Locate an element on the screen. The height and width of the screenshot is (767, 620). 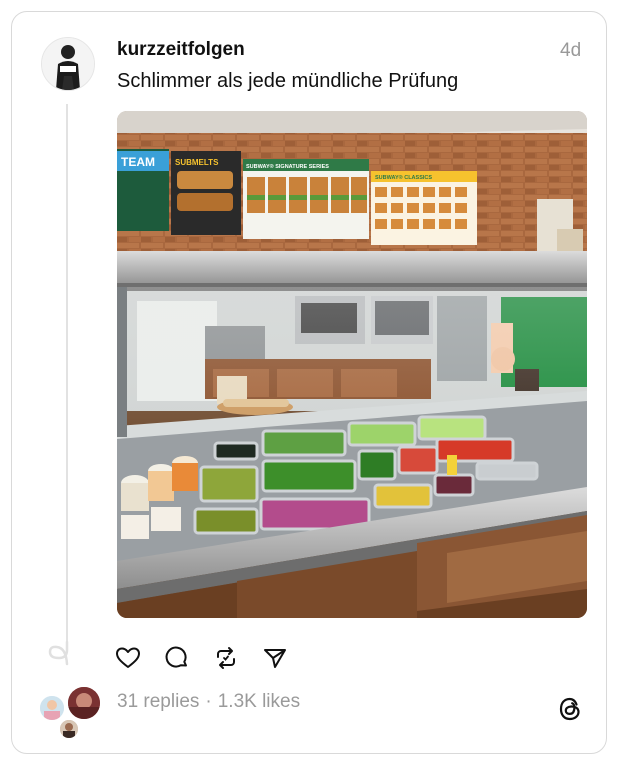
post-stats: 31 replies · 1.3K likes is located at coordinates (208, 702).